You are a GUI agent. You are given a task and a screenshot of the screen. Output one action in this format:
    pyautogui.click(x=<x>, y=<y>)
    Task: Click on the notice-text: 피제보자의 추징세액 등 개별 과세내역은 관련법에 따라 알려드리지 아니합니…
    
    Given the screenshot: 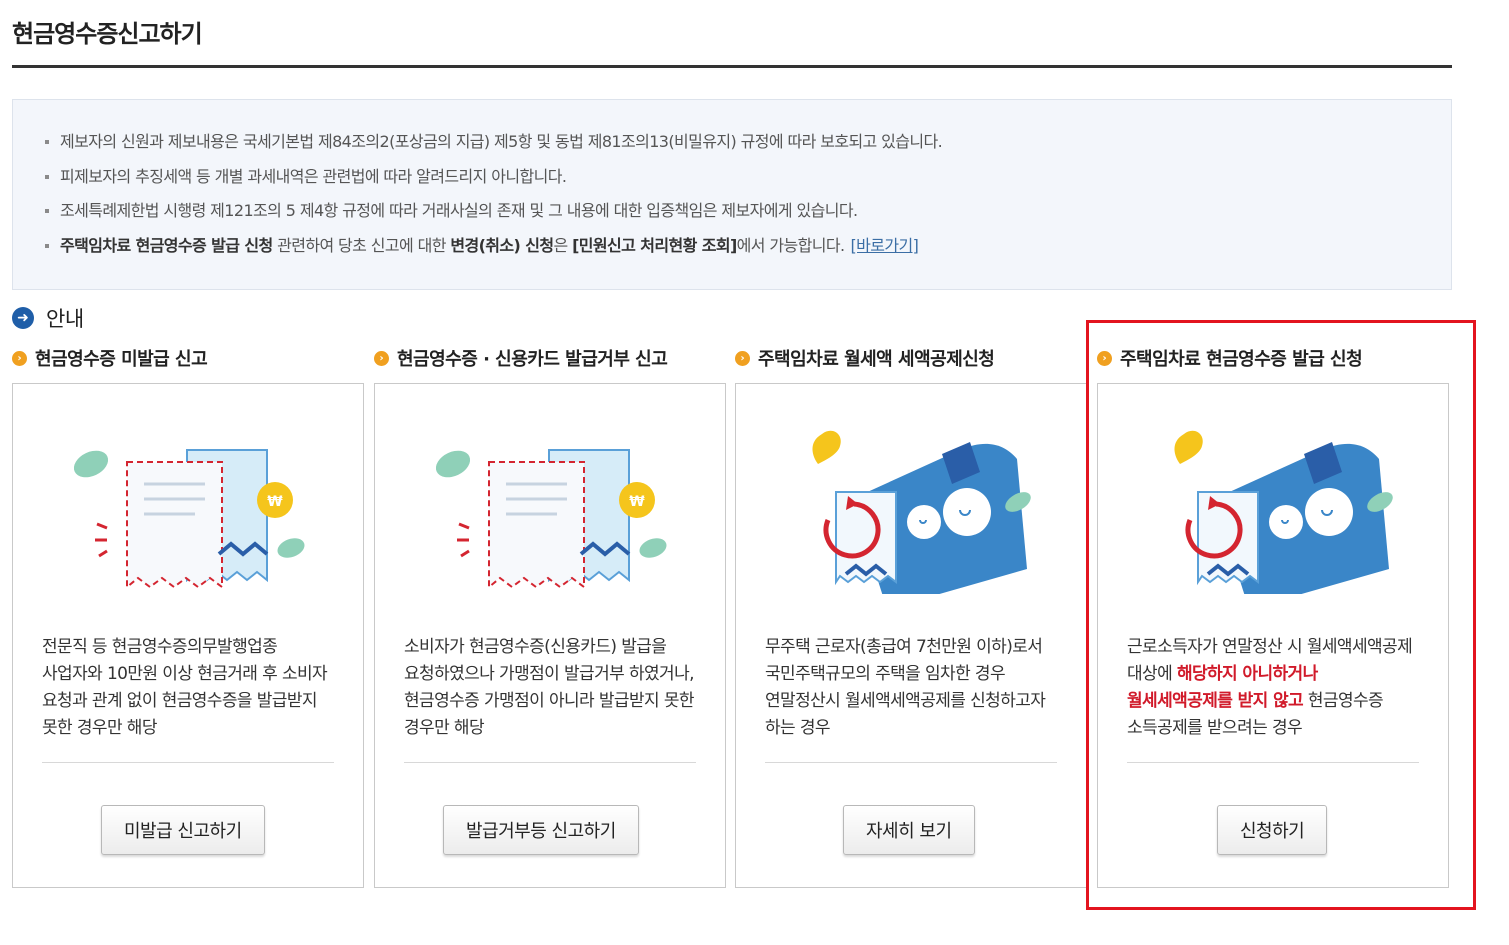 What is the action you would take?
    pyautogui.click(x=313, y=176)
    